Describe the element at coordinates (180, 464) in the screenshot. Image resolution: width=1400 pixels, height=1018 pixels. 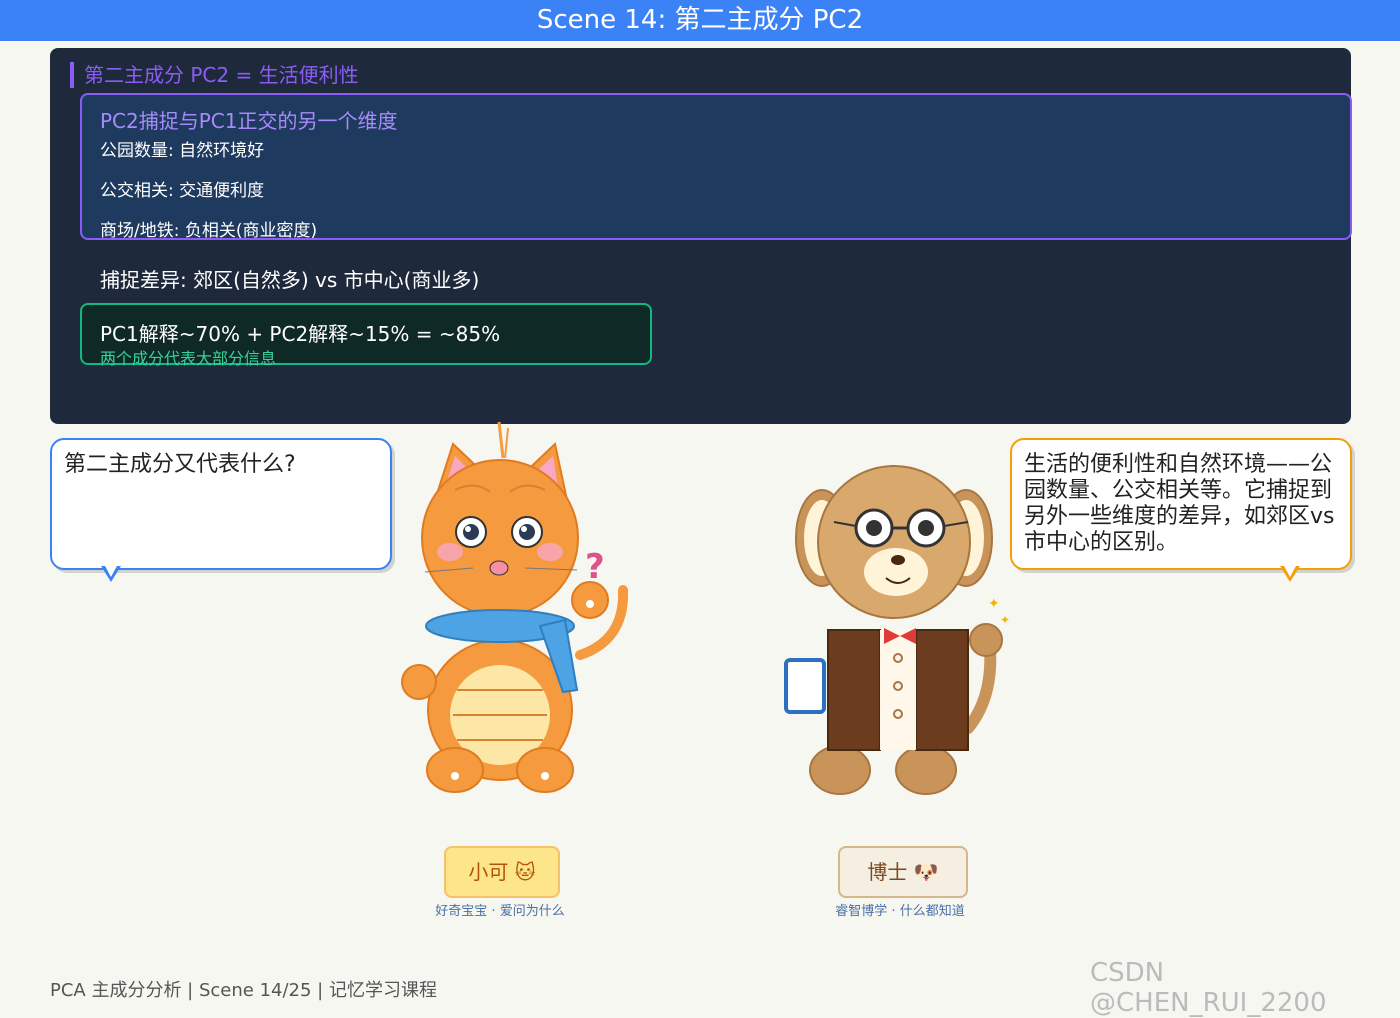
I see `speech-bubble-cat-text: 第二主成分又代表什么?` at that location.